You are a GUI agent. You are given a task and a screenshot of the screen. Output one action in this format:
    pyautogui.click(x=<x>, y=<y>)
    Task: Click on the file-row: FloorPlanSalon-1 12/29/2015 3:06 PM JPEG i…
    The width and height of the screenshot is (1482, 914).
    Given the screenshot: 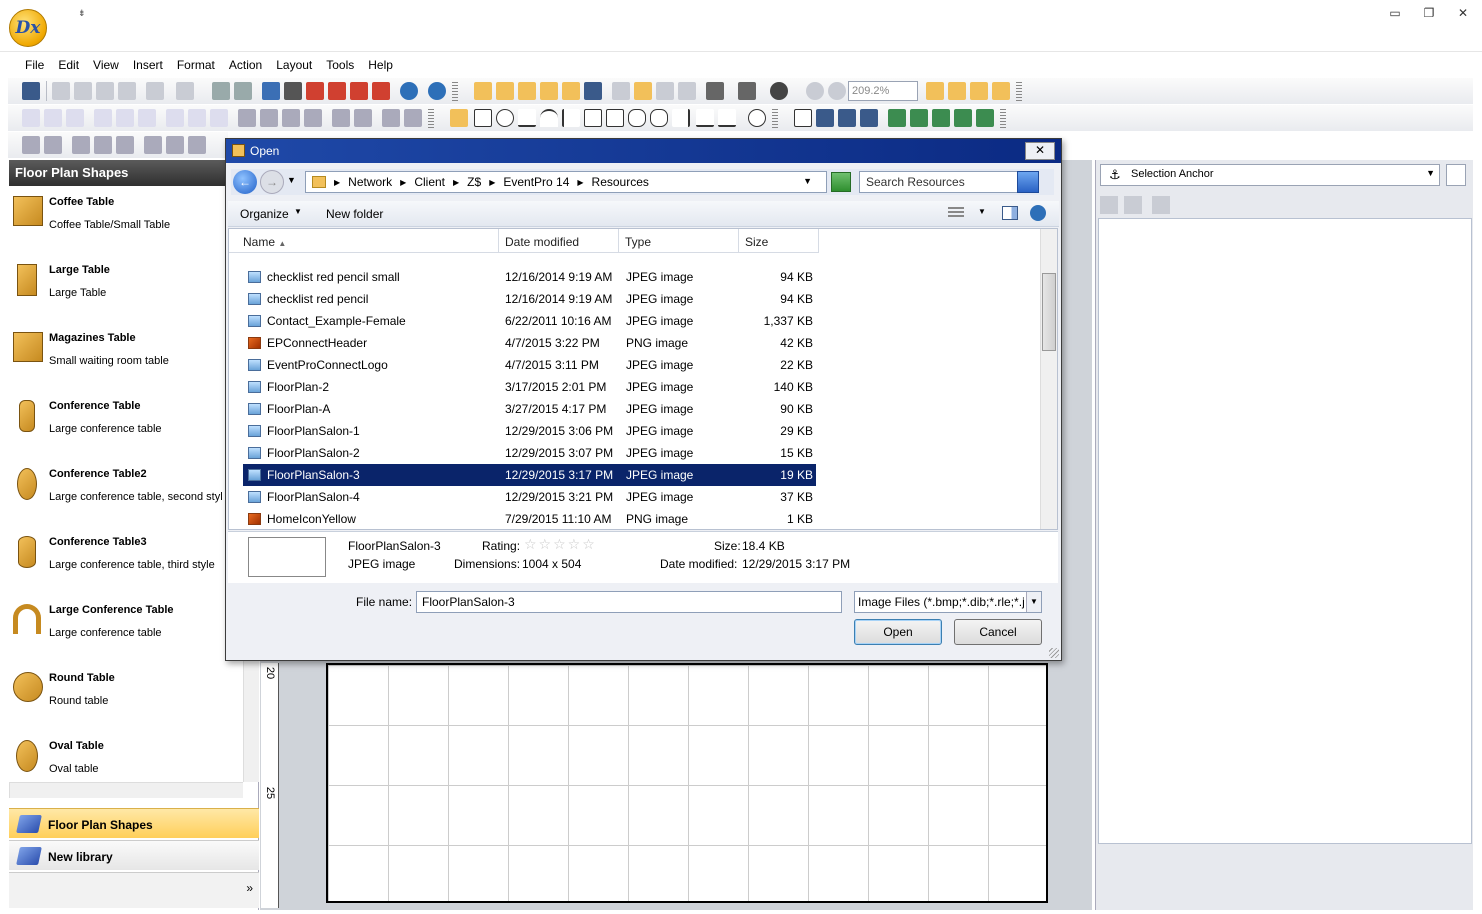 What is the action you would take?
    pyautogui.click(x=529, y=431)
    